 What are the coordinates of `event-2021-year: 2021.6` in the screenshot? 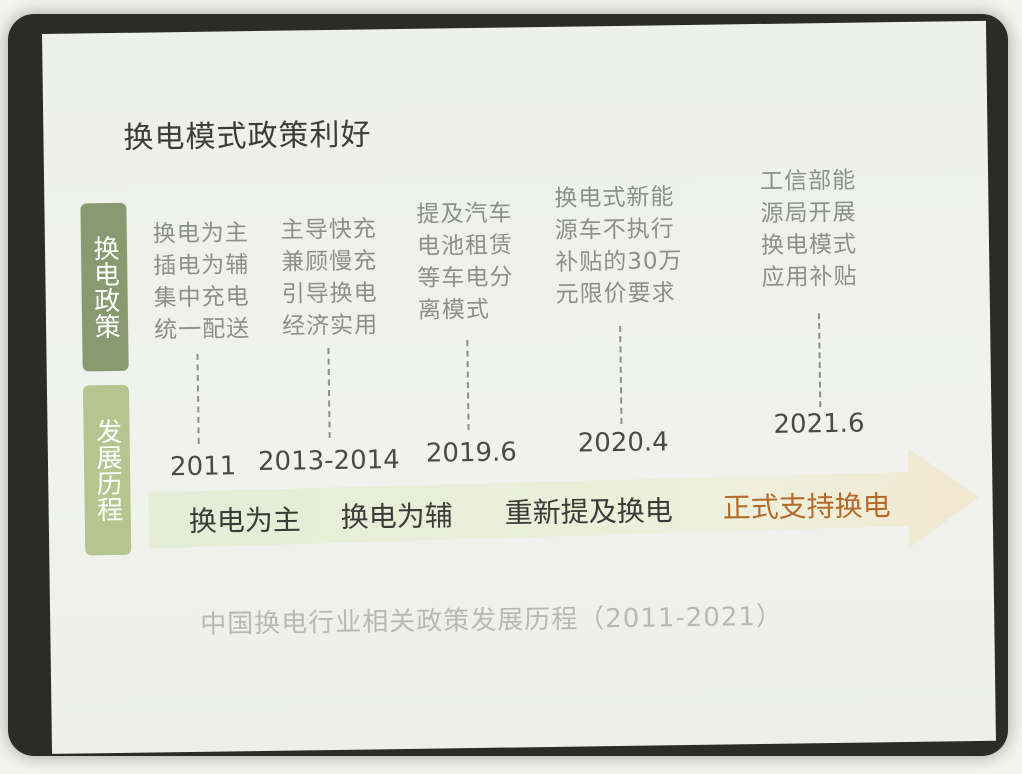 It's located at (819, 424).